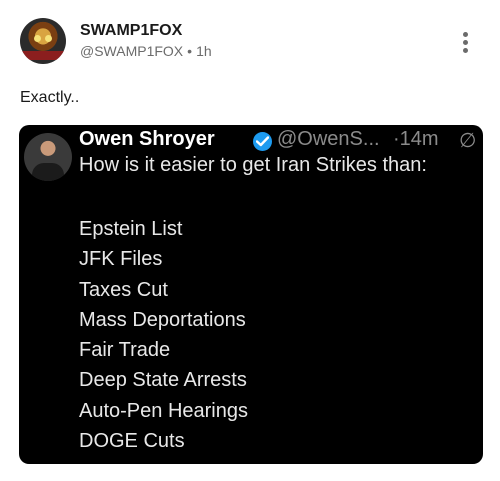  I want to click on embedded-author-avatar, so click(48, 157).